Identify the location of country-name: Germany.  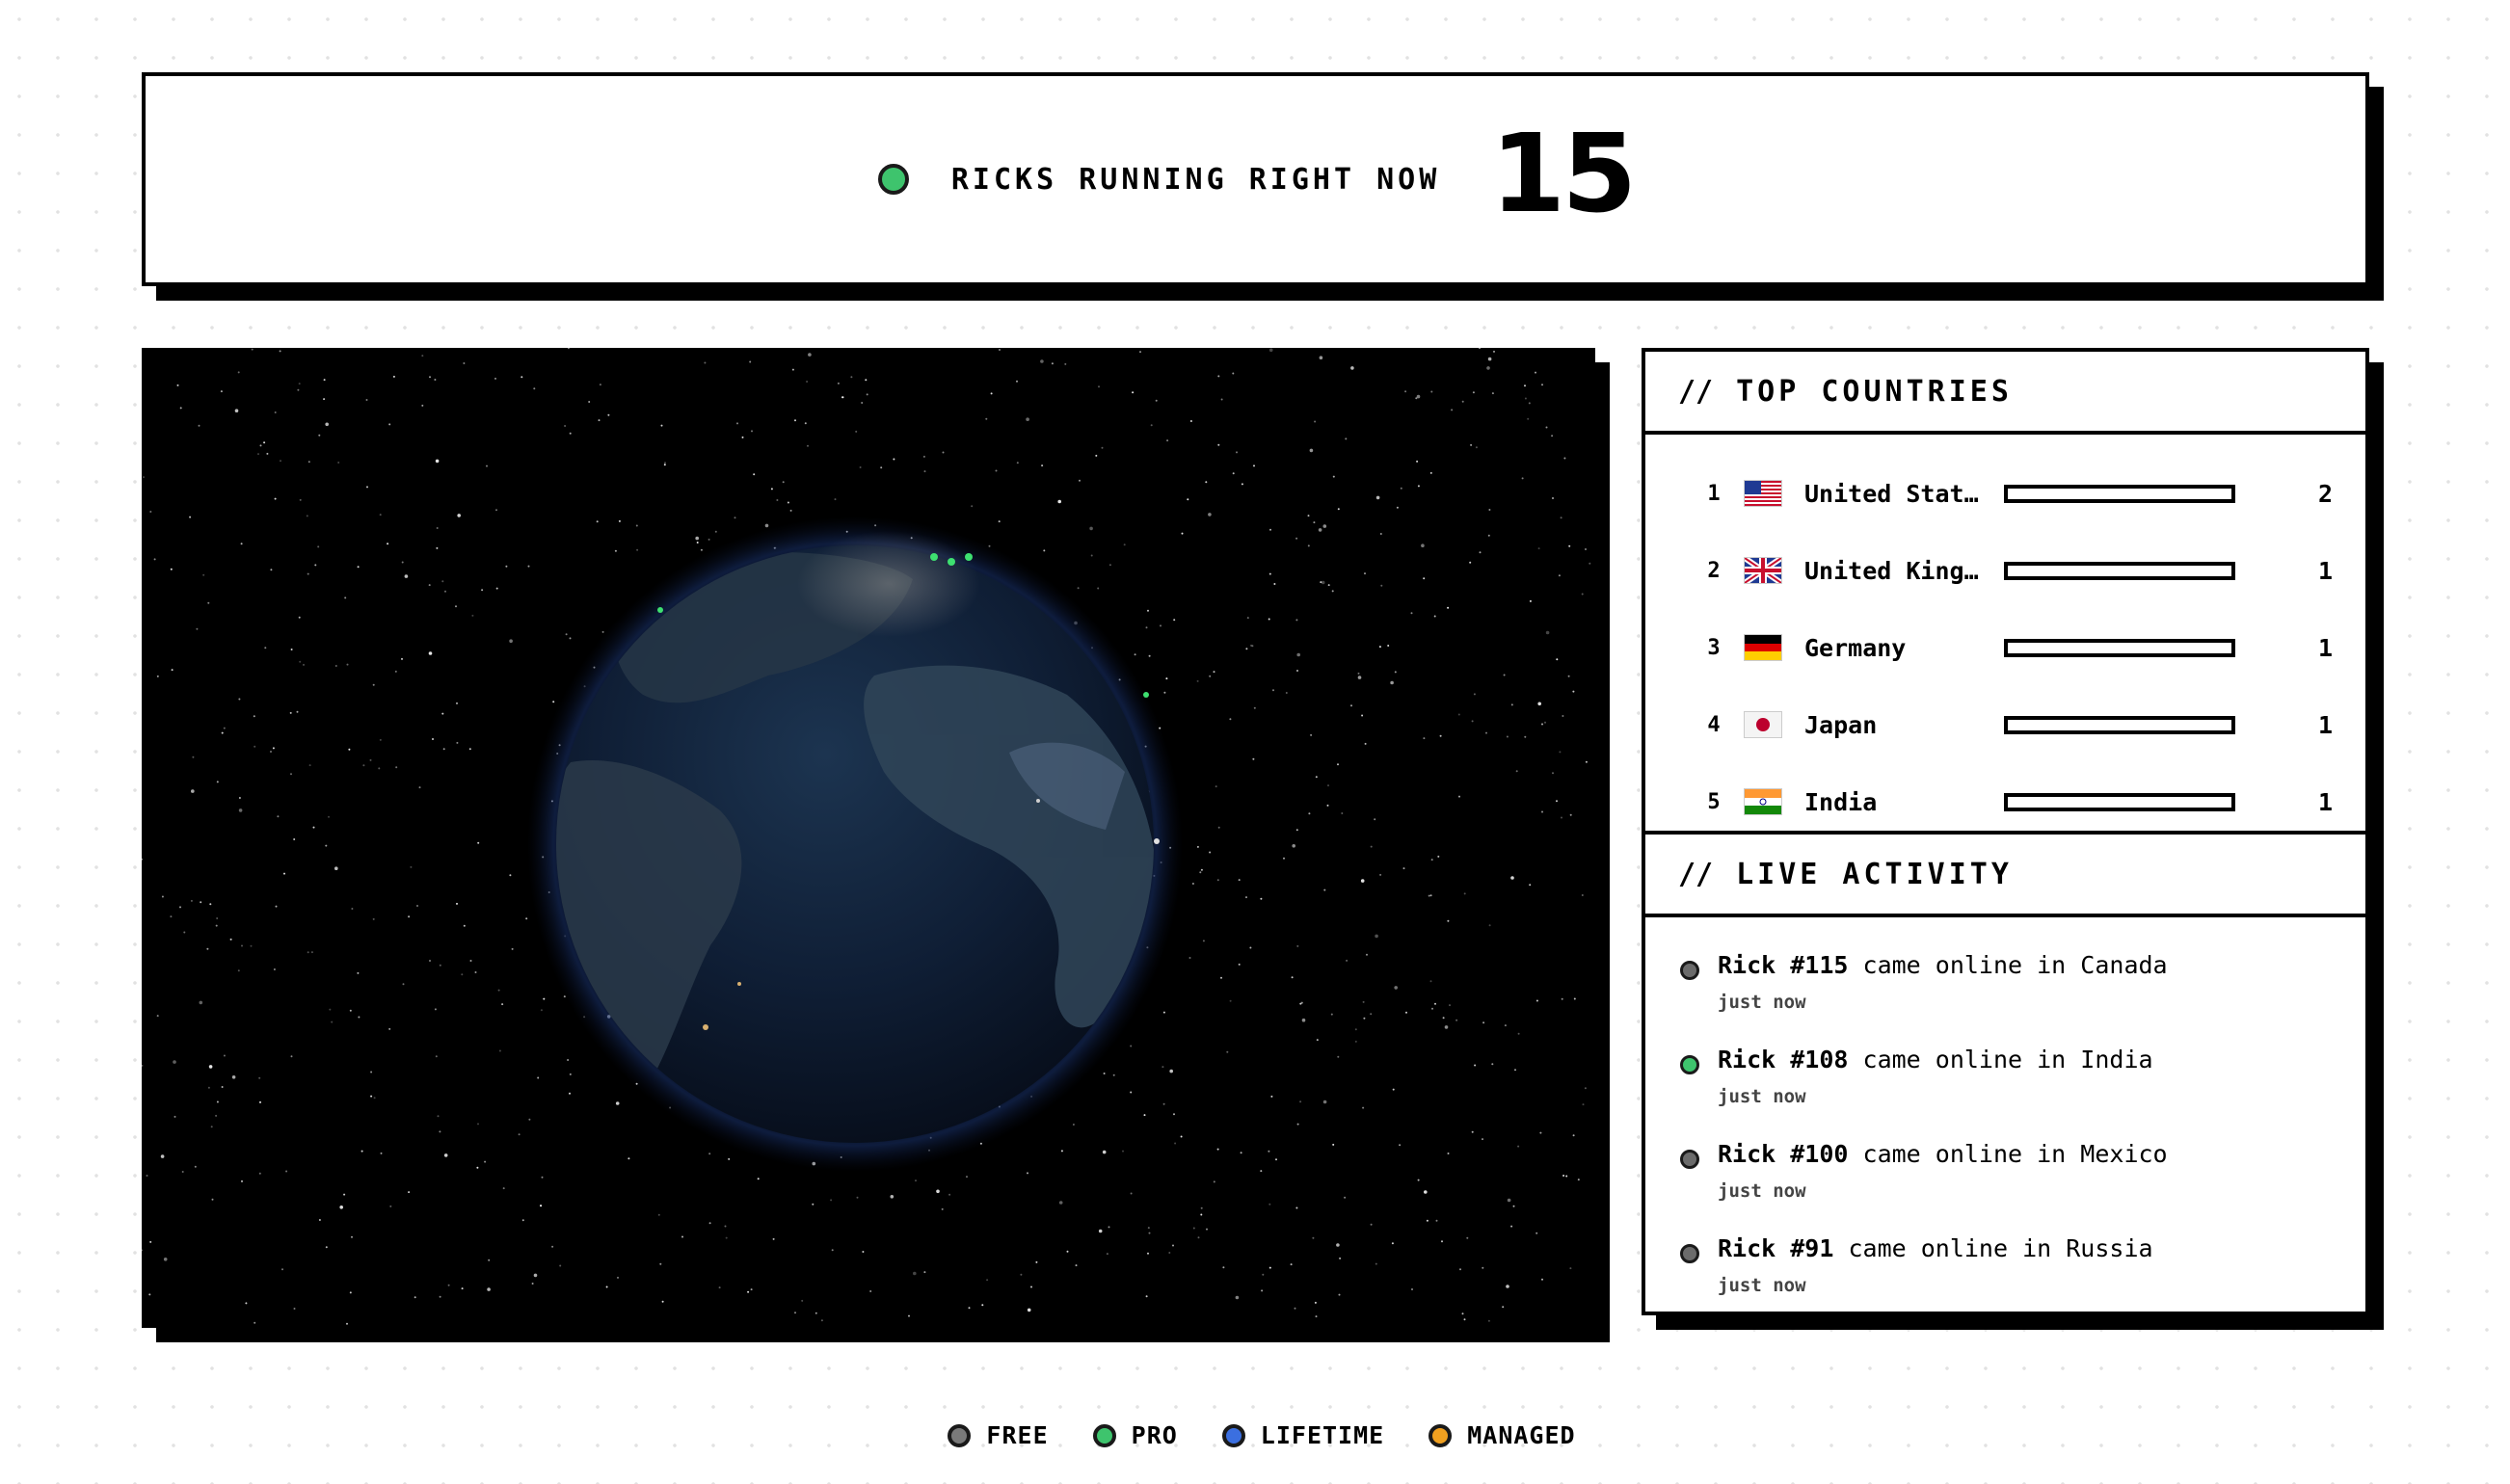
(1855, 647).